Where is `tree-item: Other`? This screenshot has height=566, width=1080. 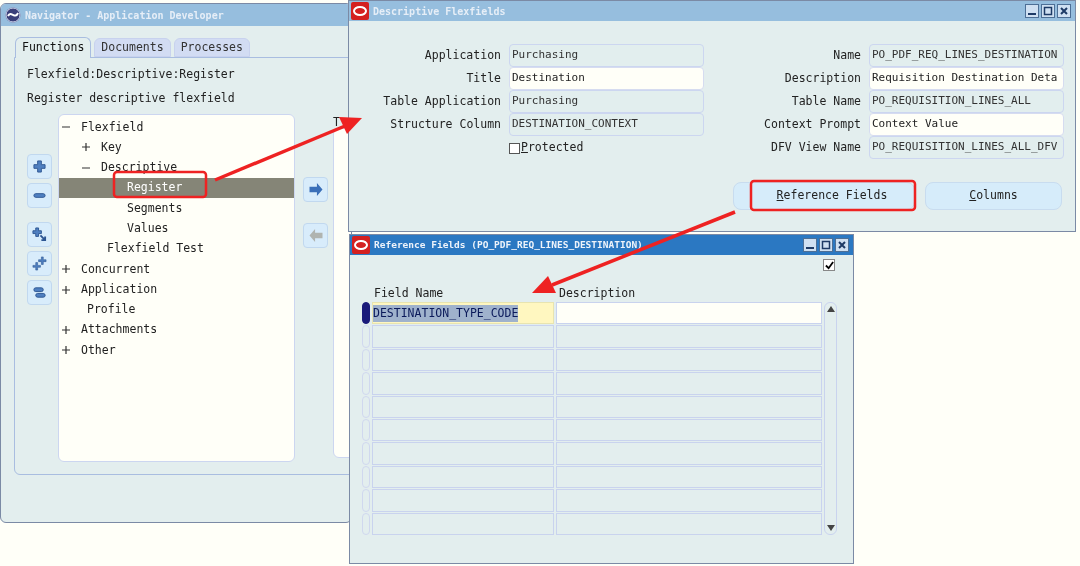 tree-item: Other is located at coordinates (176, 350).